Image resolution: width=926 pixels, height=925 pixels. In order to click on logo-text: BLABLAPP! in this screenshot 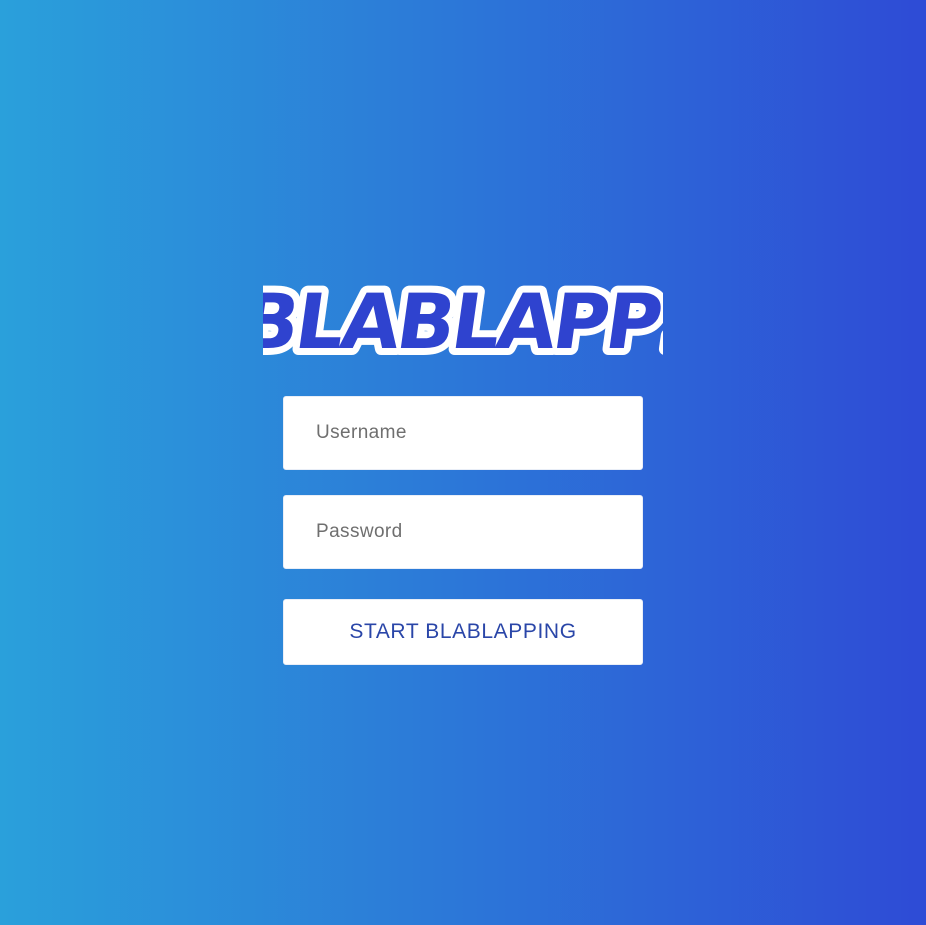, I will do `click(463, 320)`.